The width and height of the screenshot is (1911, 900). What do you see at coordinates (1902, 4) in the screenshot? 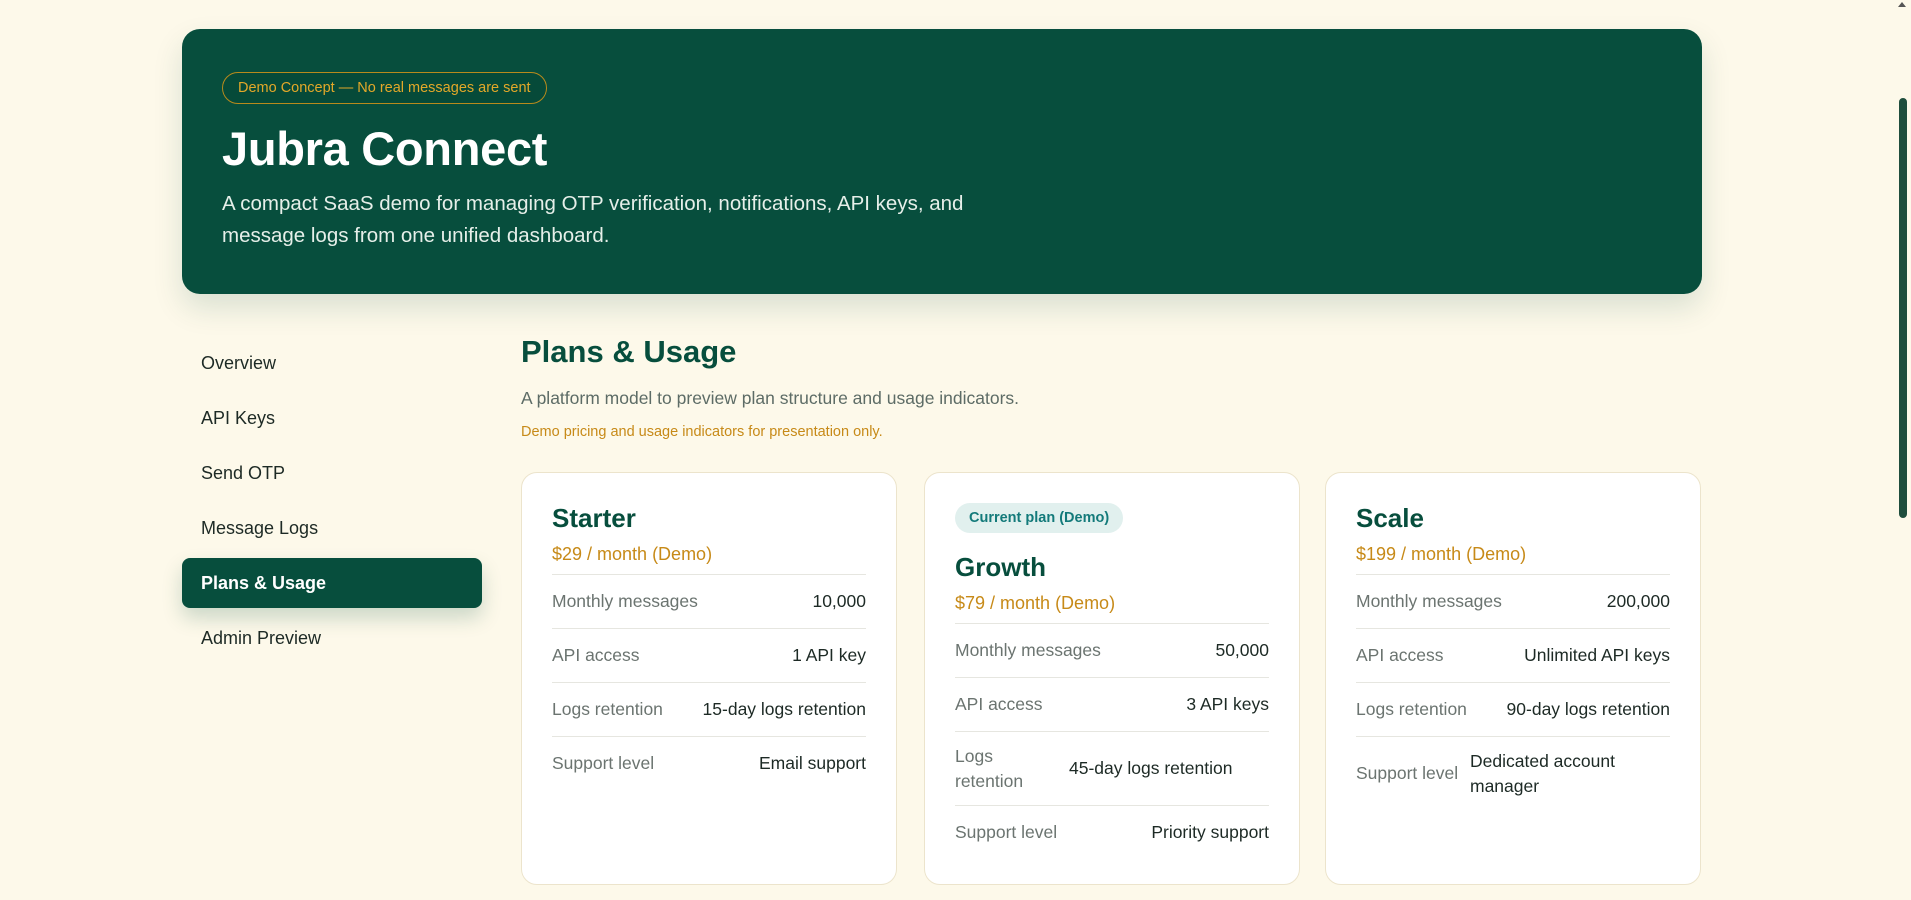
I see `scroll-up-arrow-icon` at bounding box center [1902, 4].